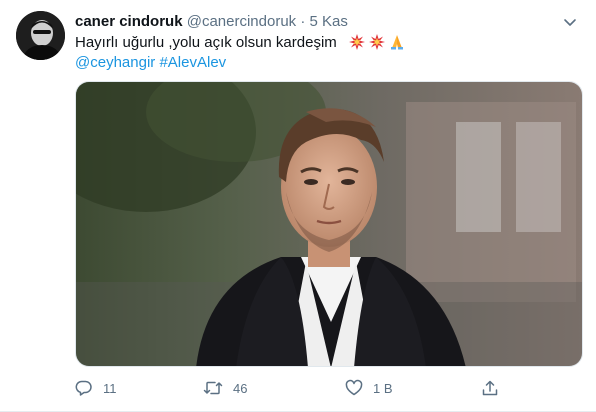  What do you see at coordinates (115, 62) in the screenshot?
I see `mention-link: @ceyhangir` at bounding box center [115, 62].